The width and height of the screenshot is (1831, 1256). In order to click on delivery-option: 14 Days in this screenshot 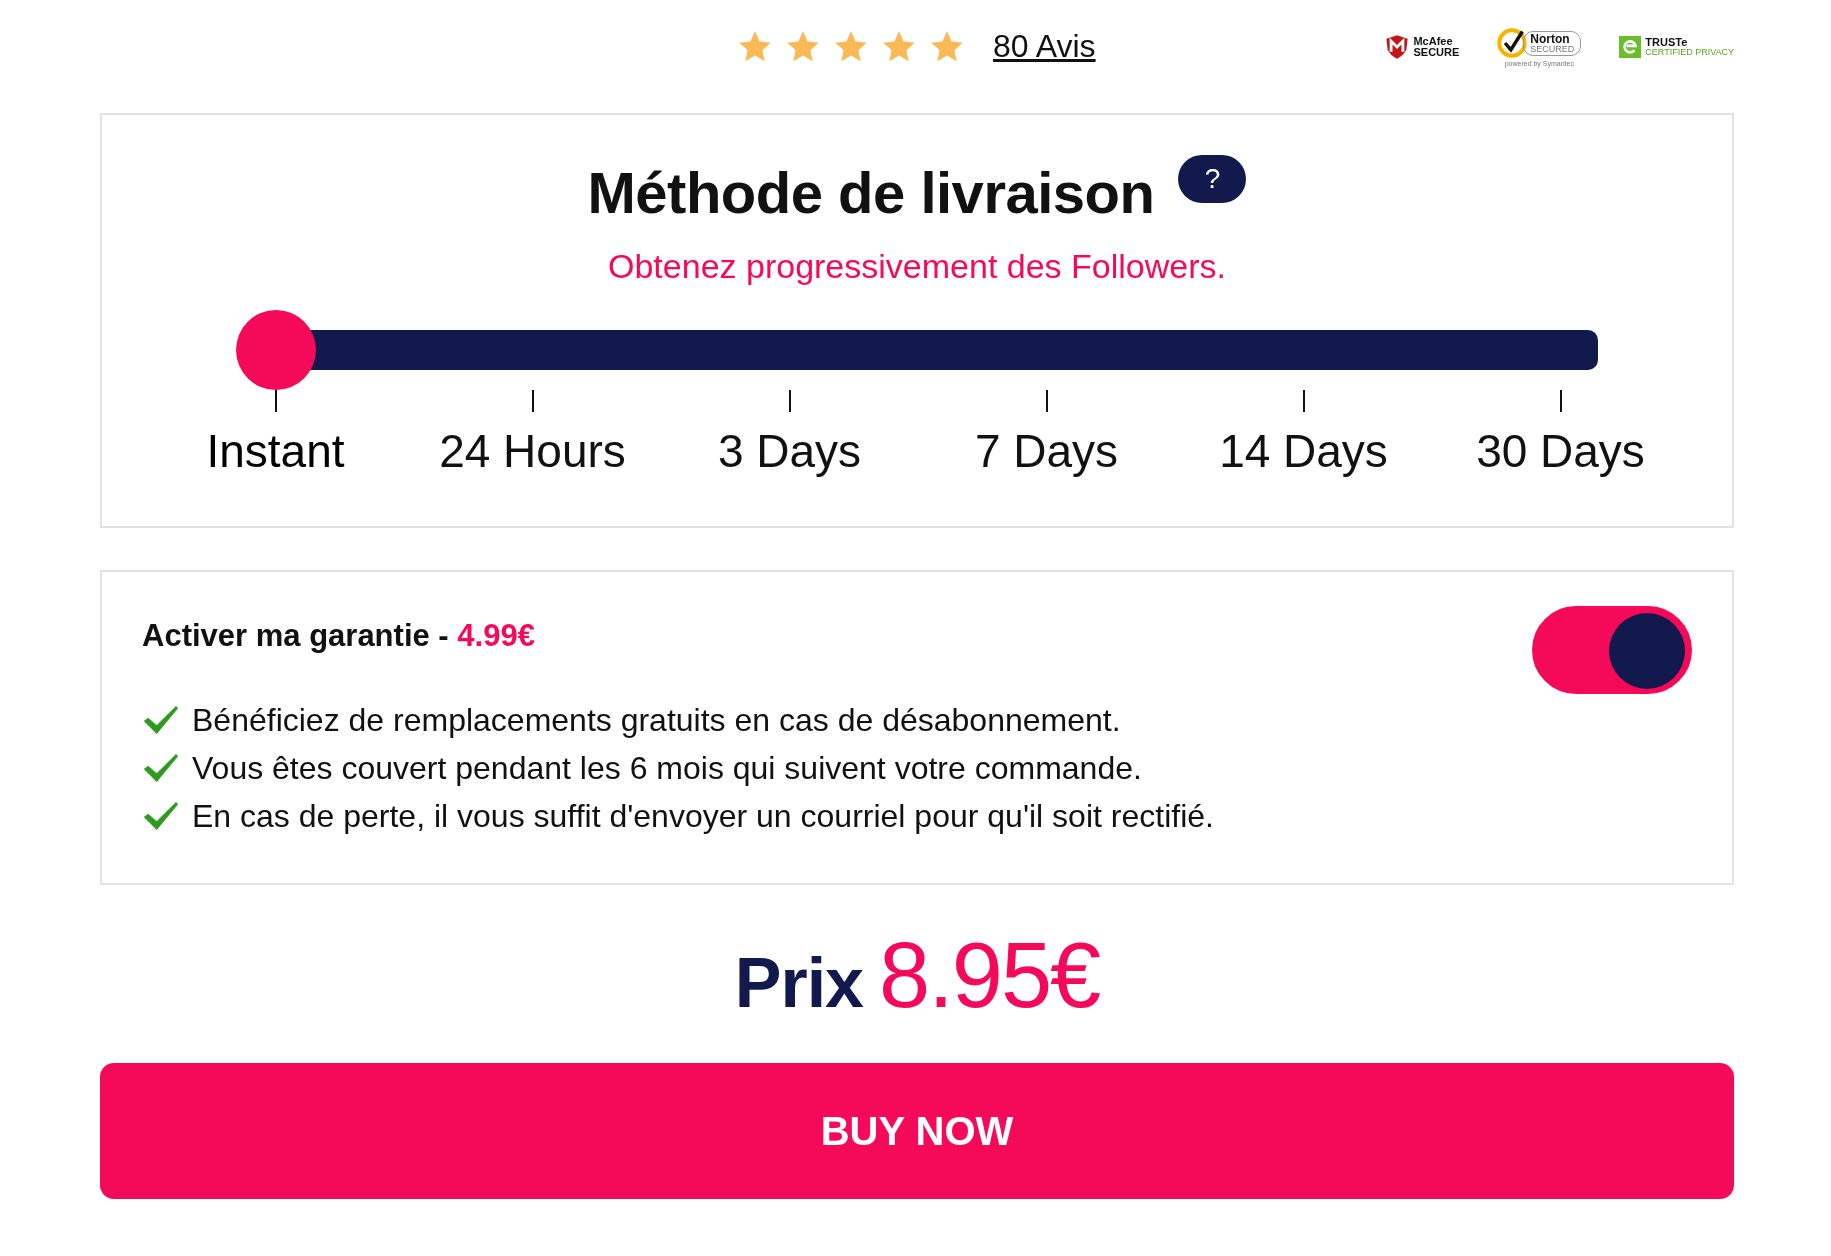, I will do `click(1303, 451)`.